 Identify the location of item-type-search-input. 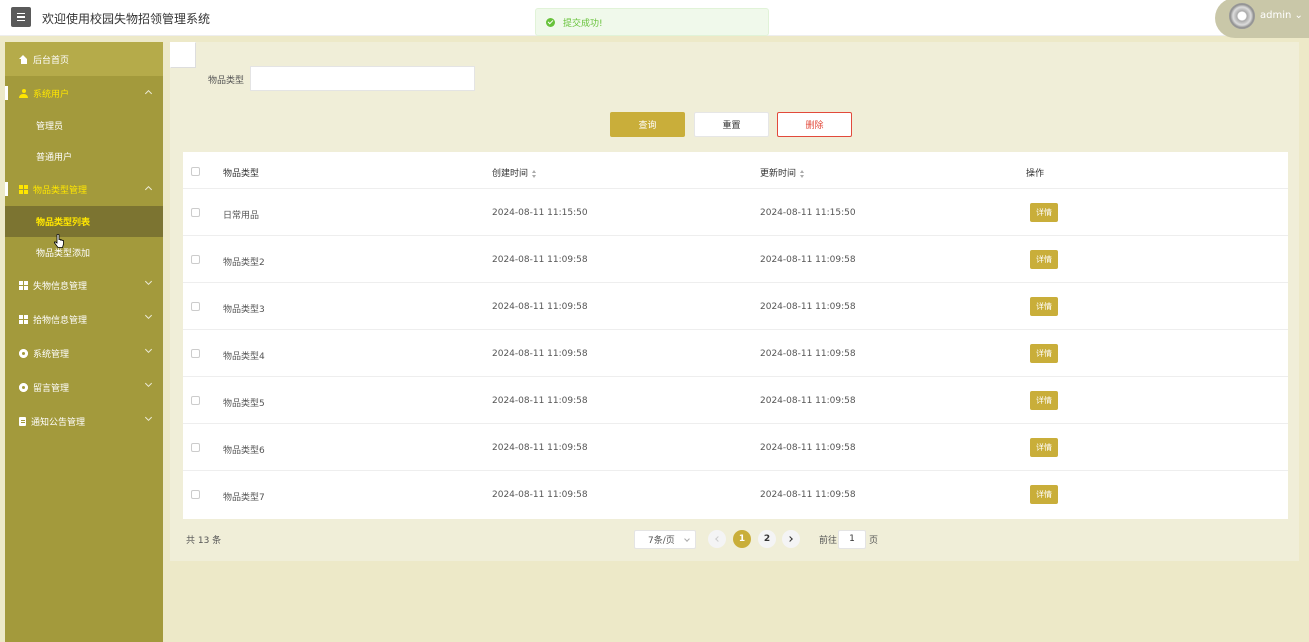
(362, 78).